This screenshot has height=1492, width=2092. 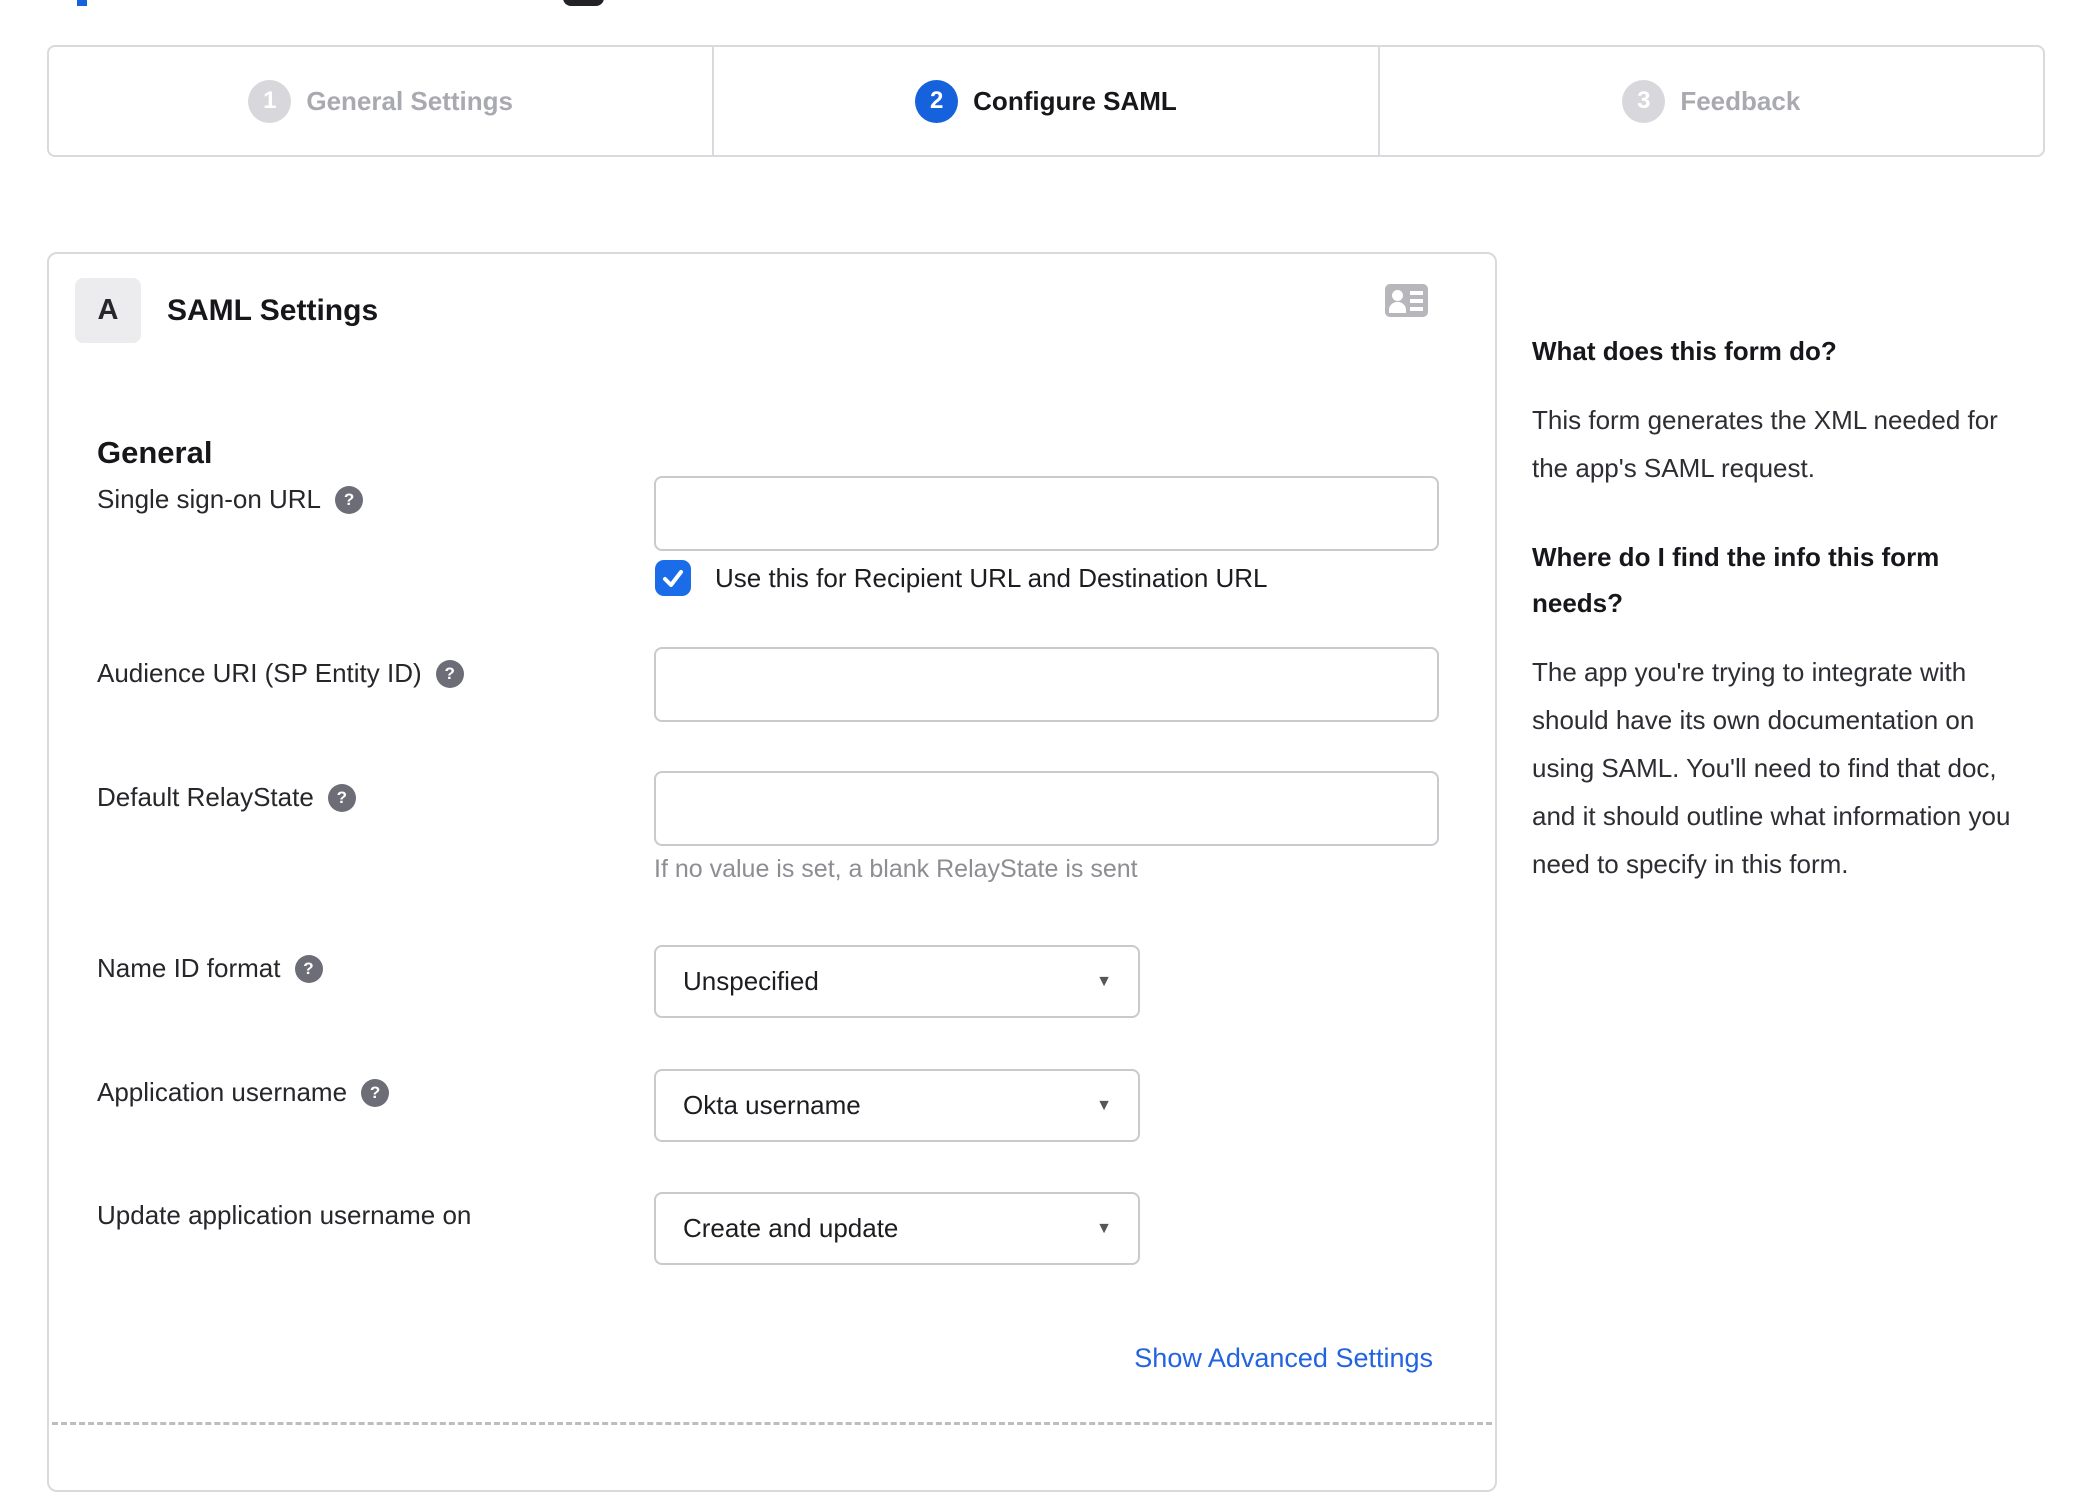 I want to click on general-section-heading: General, so click(x=155, y=452).